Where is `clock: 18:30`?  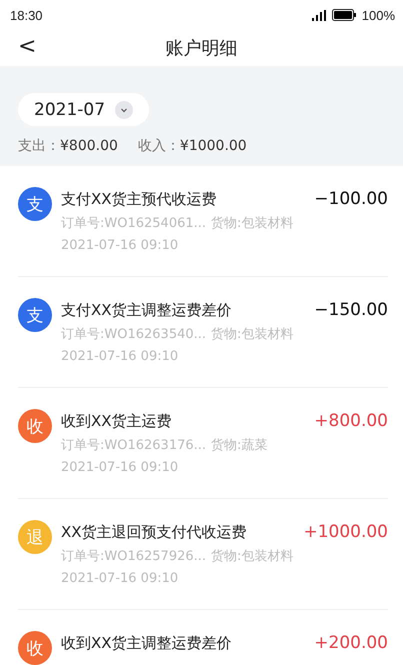 clock: 18:30 is located at coordinates (26, 15).